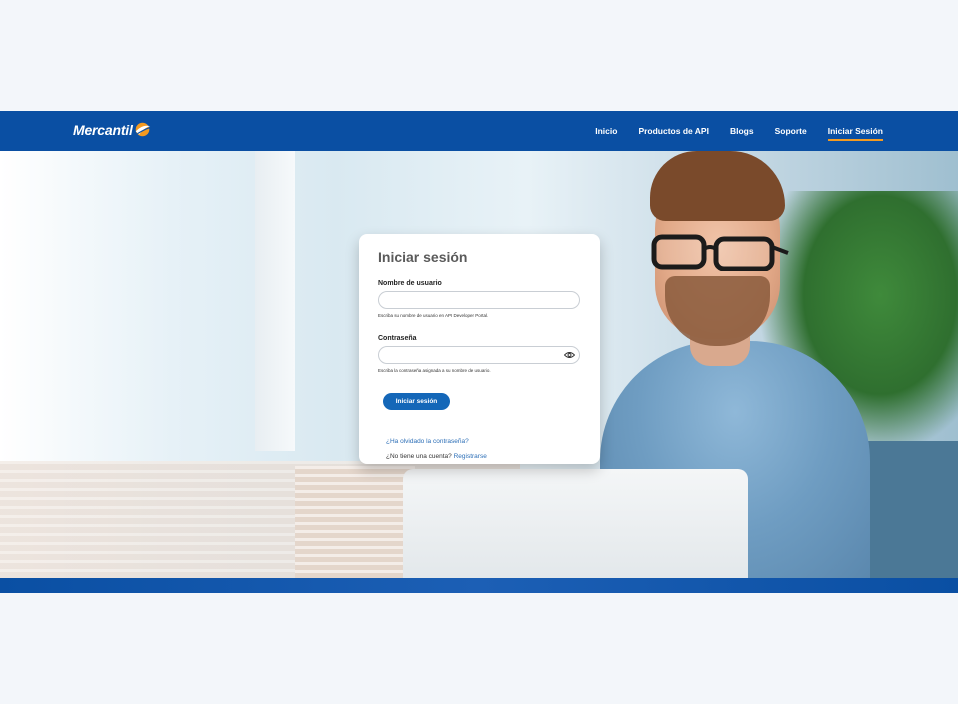  What do you see at coordinates (142, 129) in the screenshot?
I see `brand-swoosh-icon` at bounding box center [142, 129].